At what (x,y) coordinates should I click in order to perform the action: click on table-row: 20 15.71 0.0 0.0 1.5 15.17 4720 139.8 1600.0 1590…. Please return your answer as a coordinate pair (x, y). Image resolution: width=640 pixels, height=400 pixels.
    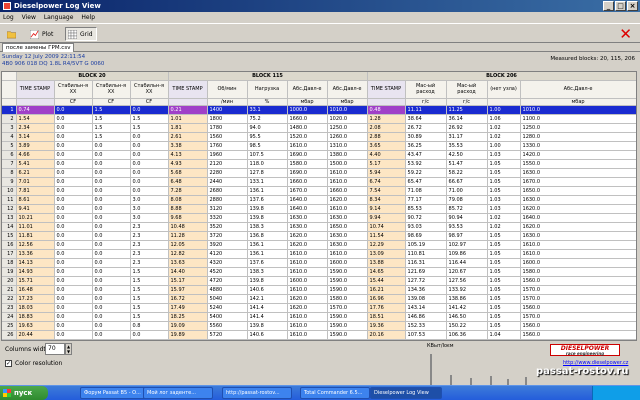
    Looking at the image, I should click on (319, 281).